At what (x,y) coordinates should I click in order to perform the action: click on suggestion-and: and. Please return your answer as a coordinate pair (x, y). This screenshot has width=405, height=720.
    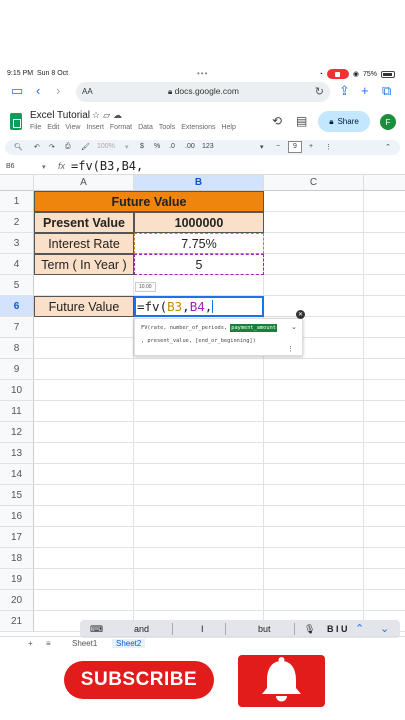
    Looking at the image, I should click on (141, 629).